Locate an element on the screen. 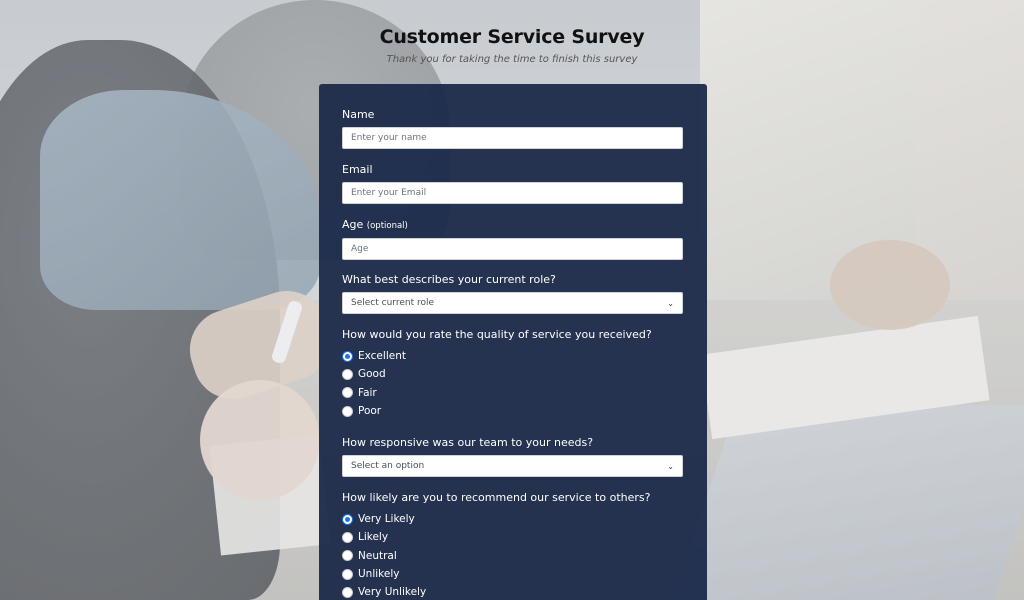 The width and height of the screenshot is (1024, 600). rating-option-label: Poor is located at coordinates (370, 411).